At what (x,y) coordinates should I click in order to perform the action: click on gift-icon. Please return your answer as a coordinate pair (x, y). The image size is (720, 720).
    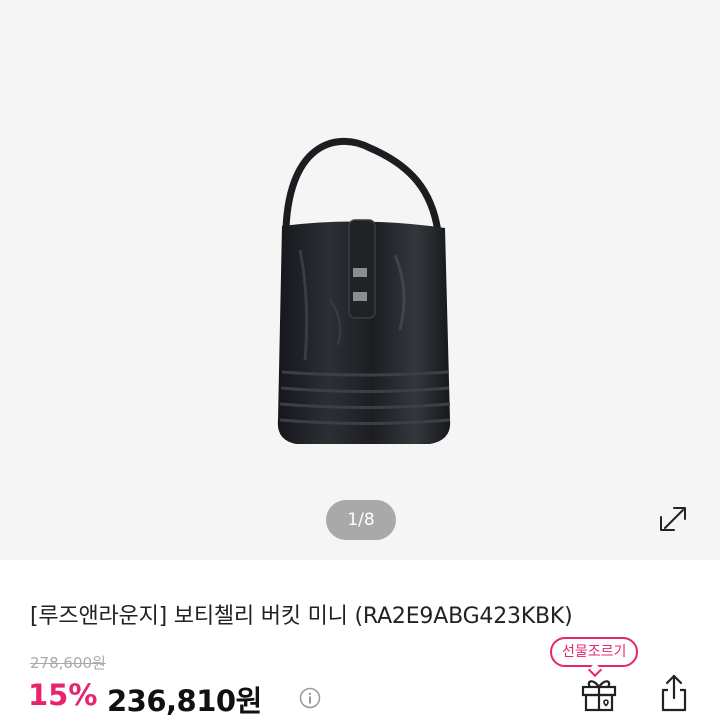
    Looking at the image, I should click on (599, 692).